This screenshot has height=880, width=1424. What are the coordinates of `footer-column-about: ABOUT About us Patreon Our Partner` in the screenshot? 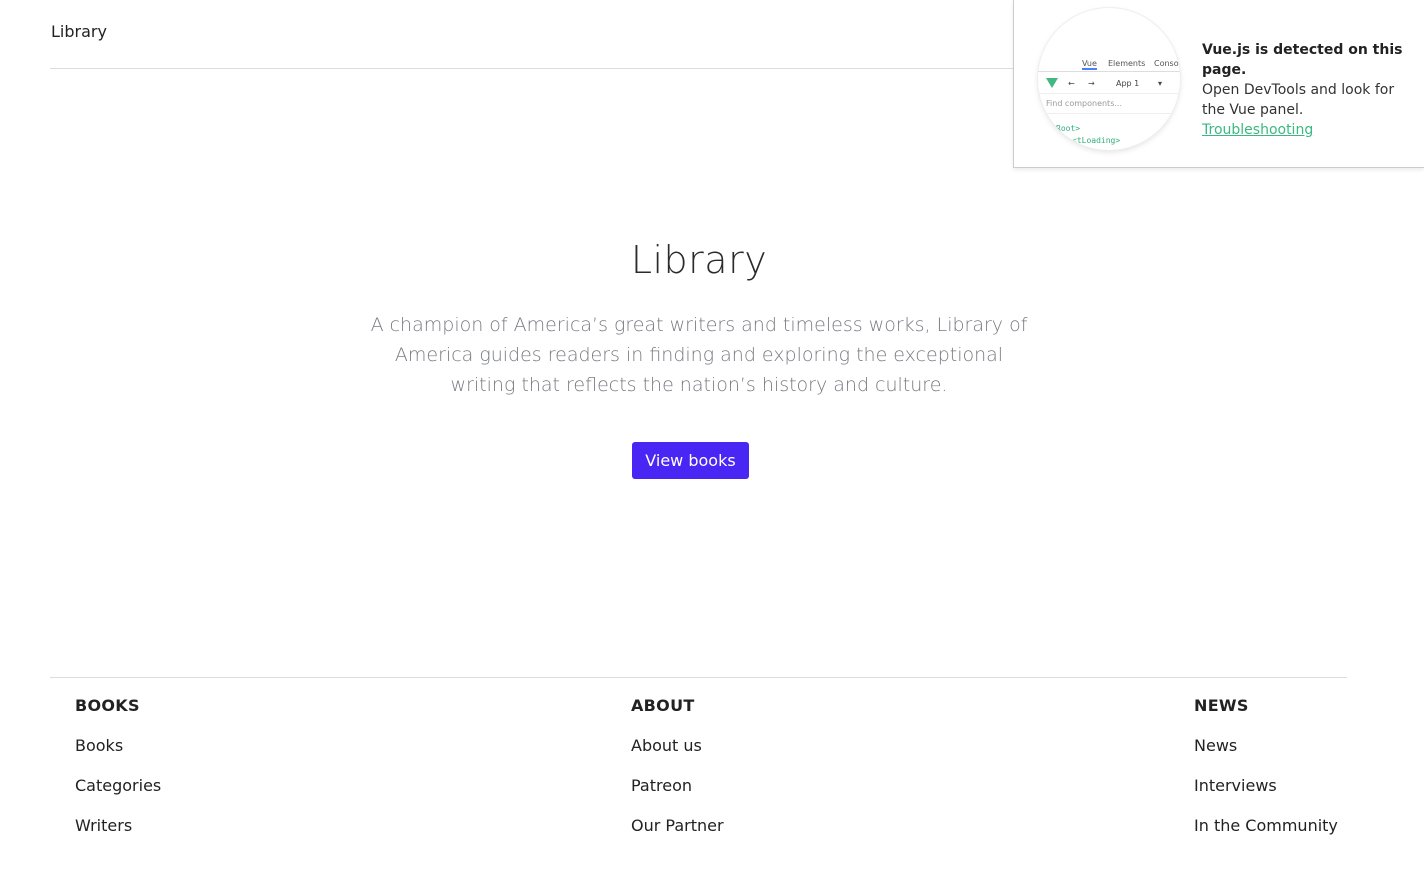 It's located at (677, 767).